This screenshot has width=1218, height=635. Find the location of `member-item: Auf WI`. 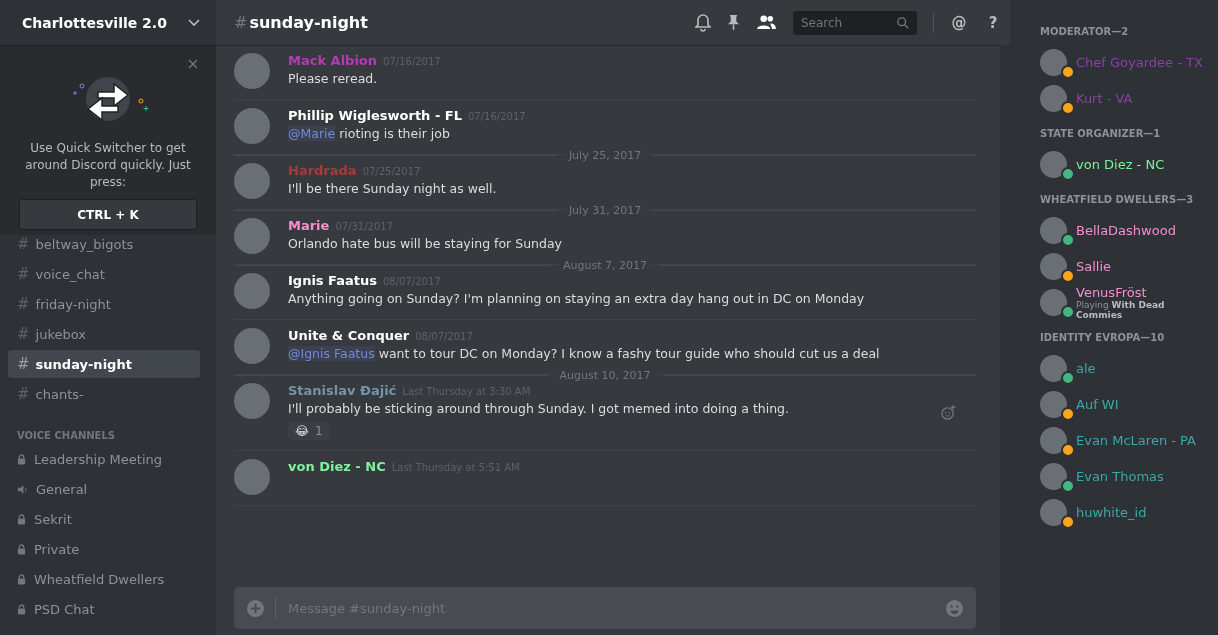

member-item: Auf WI is located at coordinates (1120, 404).